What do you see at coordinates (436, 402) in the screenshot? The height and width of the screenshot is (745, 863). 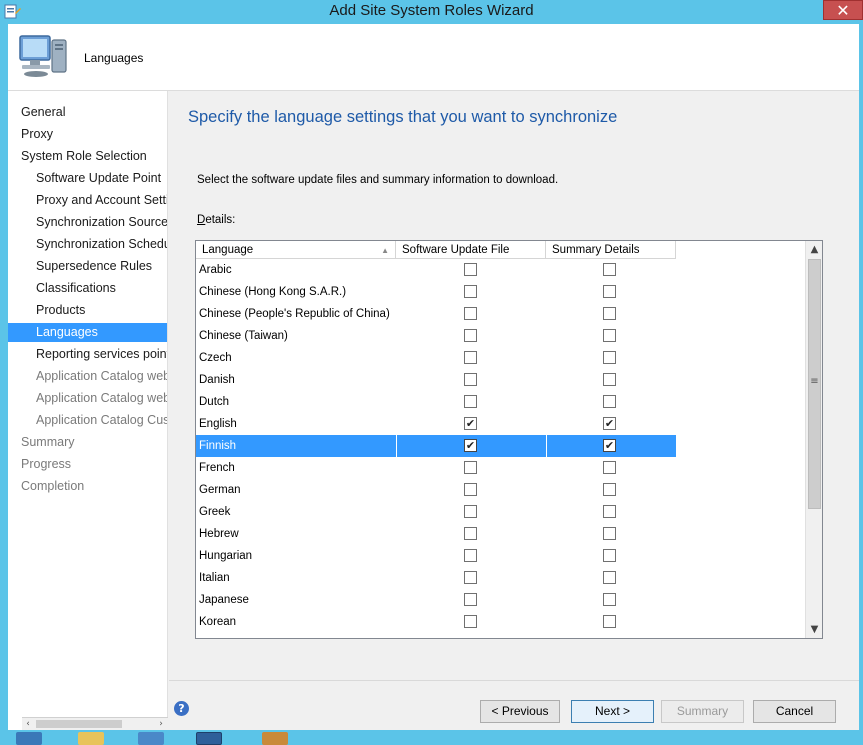 I see `table-row: Dutch` at bounding box center [436, 402].